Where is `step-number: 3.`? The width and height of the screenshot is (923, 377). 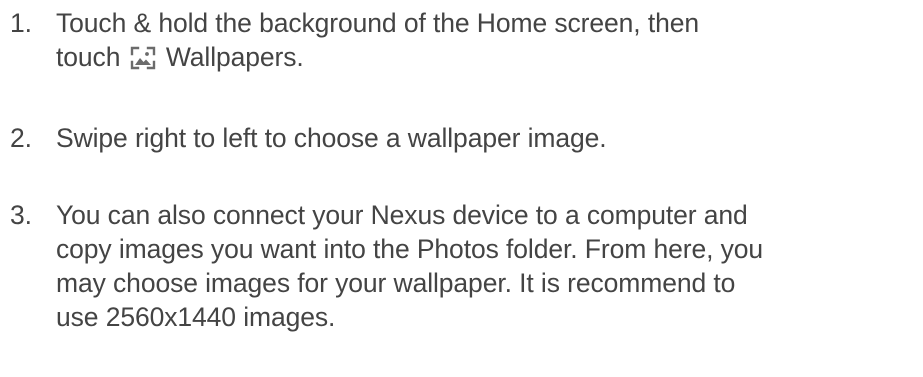 step-number: 3. is located at coordinates (21, 215).